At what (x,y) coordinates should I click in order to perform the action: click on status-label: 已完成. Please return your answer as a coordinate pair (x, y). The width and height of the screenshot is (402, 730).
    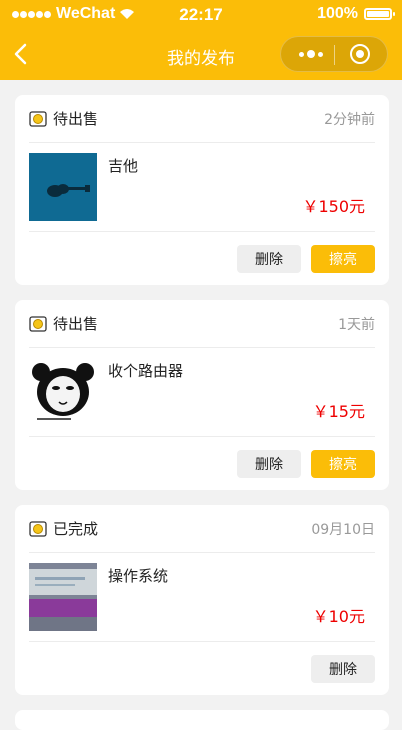
    Looking at the image, I should click on (76, 529).